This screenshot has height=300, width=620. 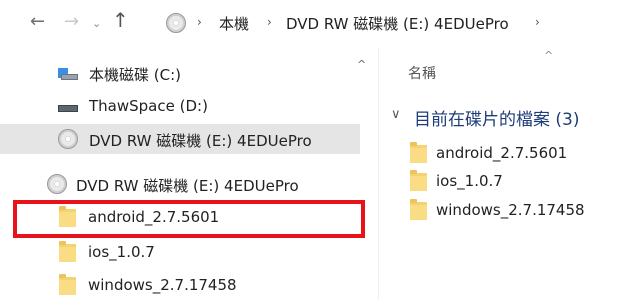 What do you see at coordinates (135, 75) in the screenshot?
I see `nav-item-label: 本機磁碟 (C:)` at bounding box center [135, 75].